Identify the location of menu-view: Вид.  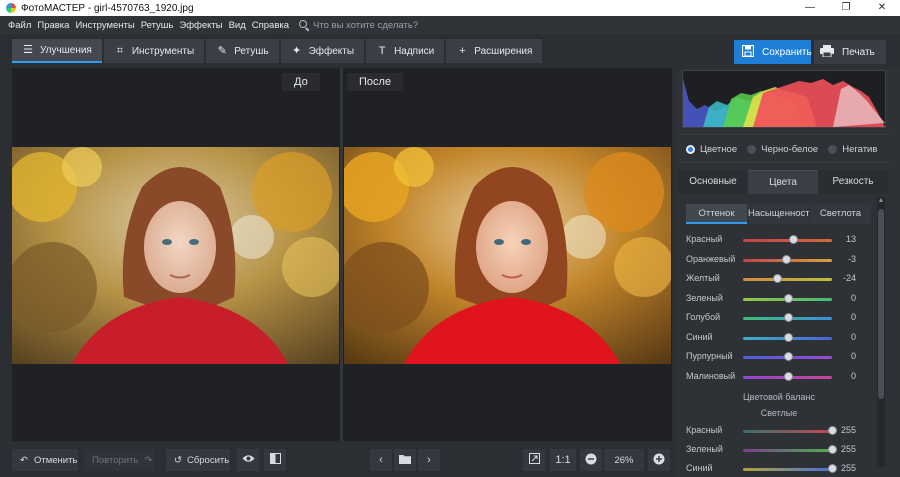
(237, 25).